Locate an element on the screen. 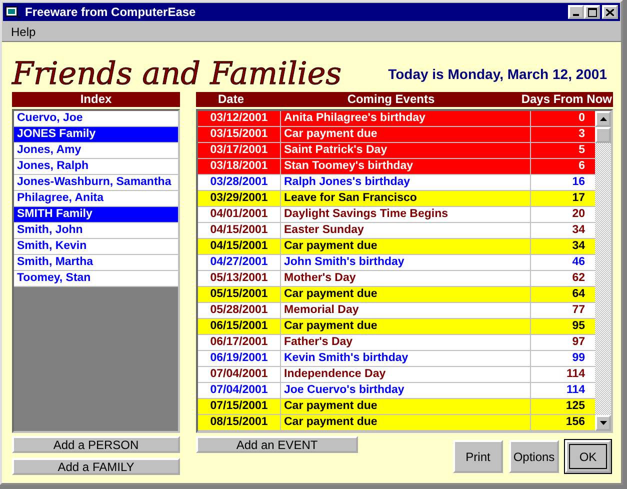 This screenshot has width=627, height=489. date-cell: 03/18/2001 is located at coordinates (239, 166).